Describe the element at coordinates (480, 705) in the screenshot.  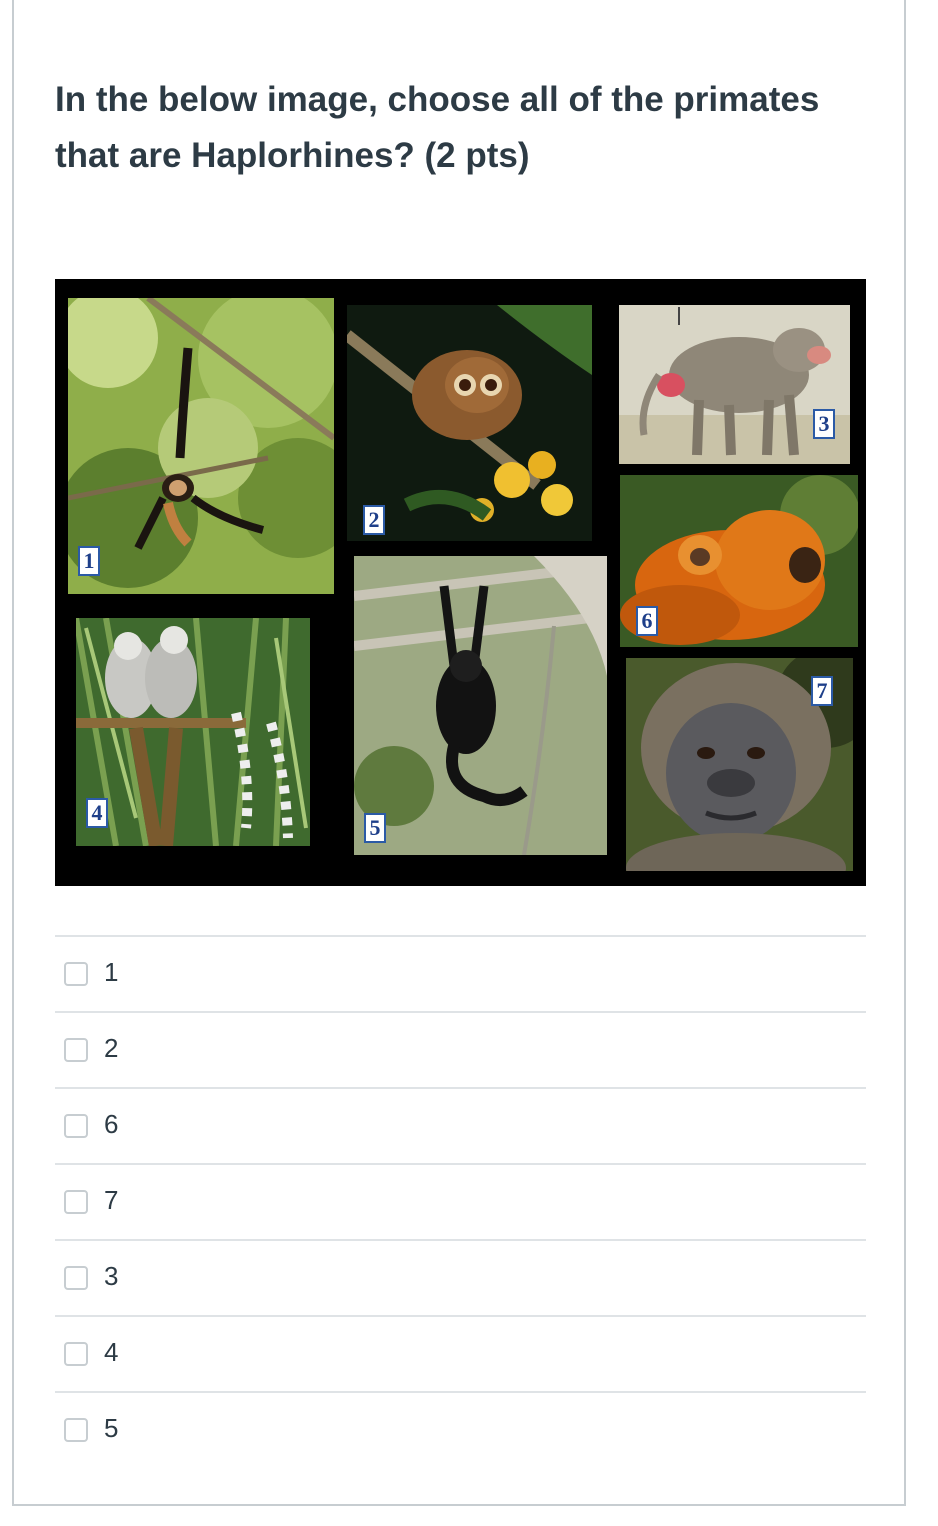
I see `photo-5: 5` at that location.